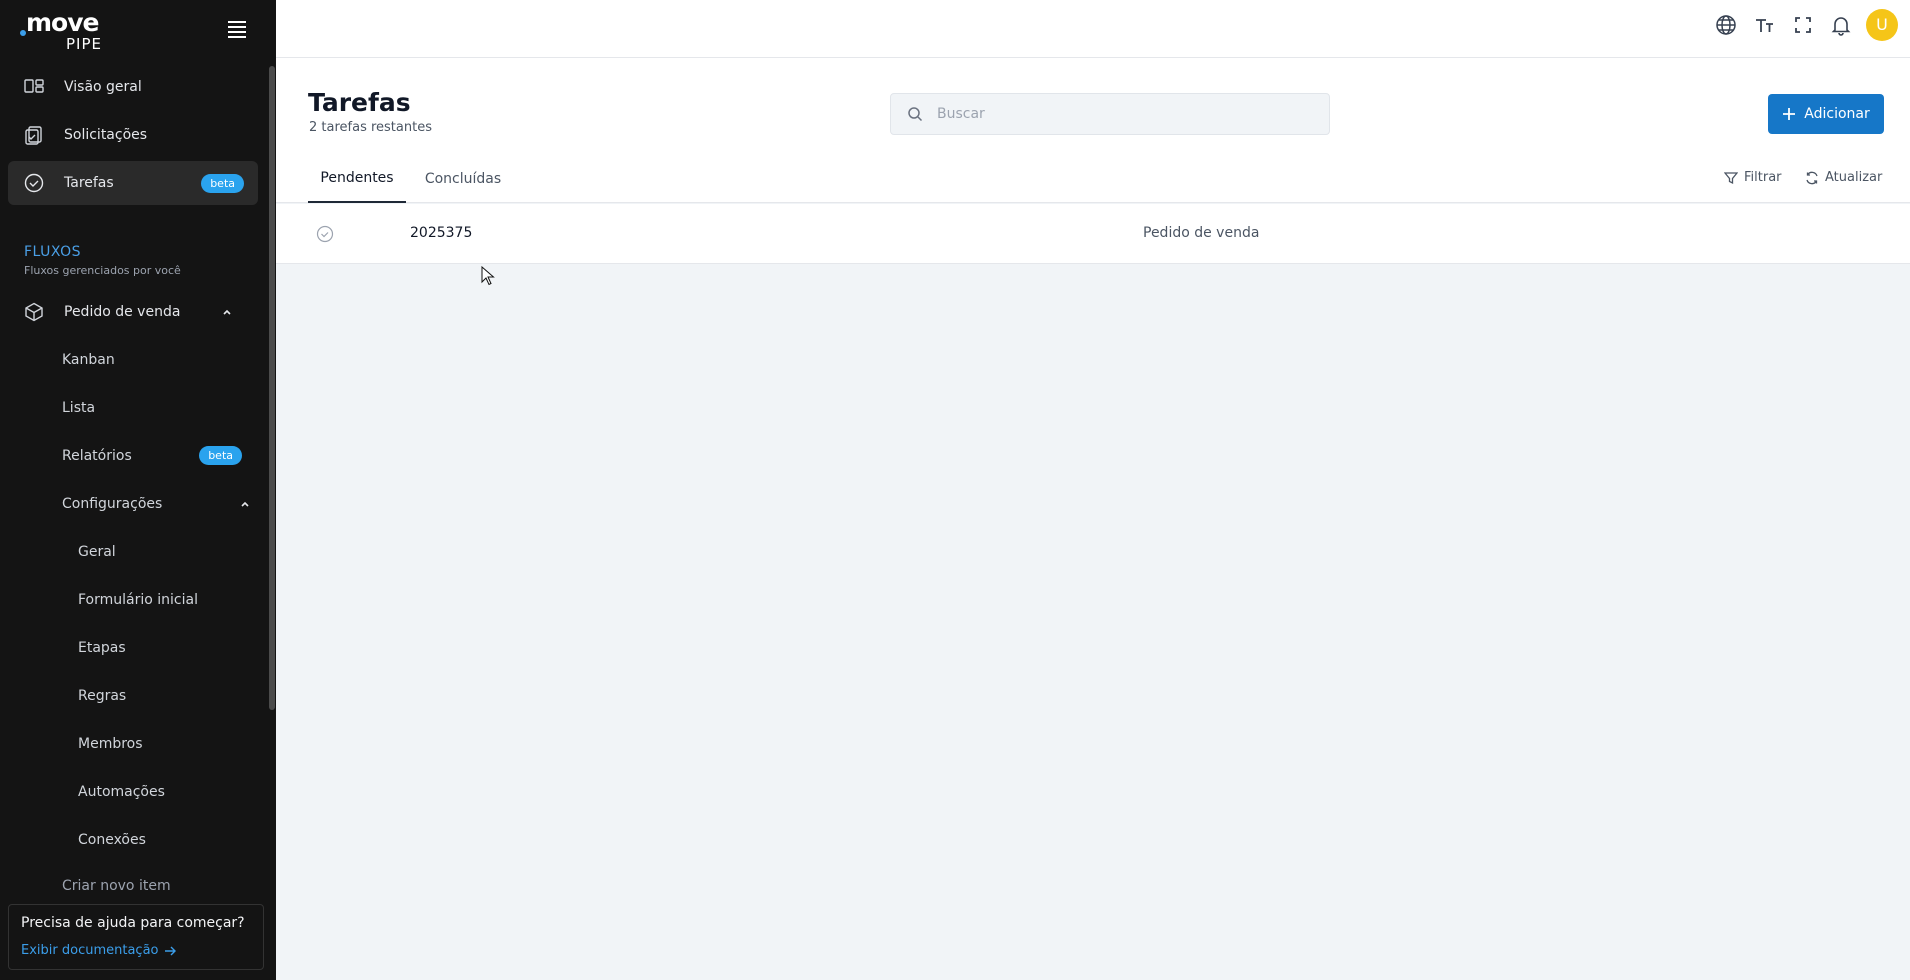 The height and width of the screenshot is (980, 1910). What do you see at coordinates (89, 183) in the screenshot?
I see `sidebar-item-label: Tarefas` at bounding box center [89, 183].